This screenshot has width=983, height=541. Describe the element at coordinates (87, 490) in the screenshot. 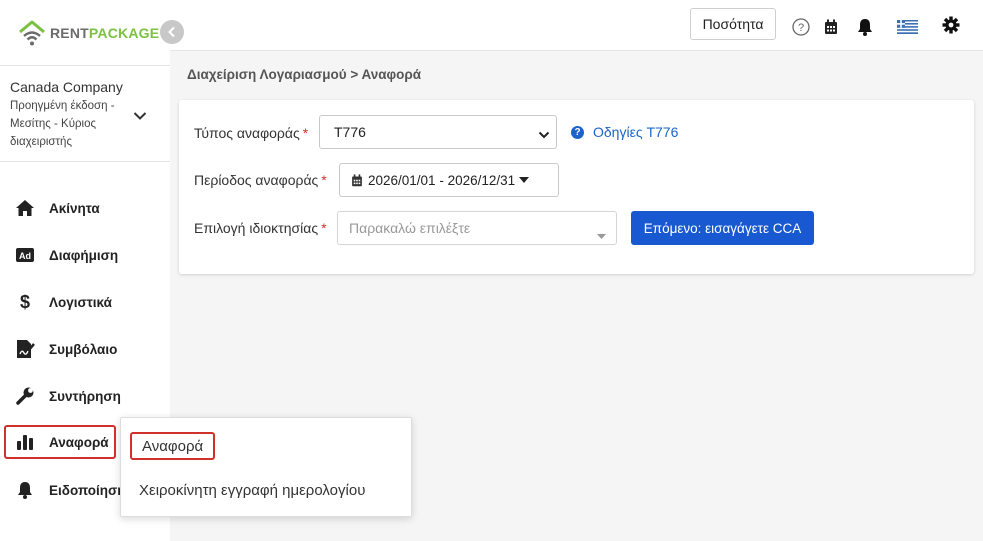

I see `sidebar-item-label: Ειδοποίηση` at that location.